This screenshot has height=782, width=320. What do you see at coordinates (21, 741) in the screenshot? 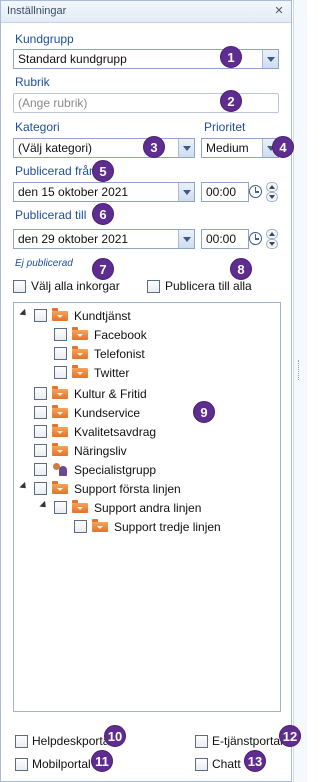
I see `helpdeskportal-checkbox` at bounding box center [21, 741].